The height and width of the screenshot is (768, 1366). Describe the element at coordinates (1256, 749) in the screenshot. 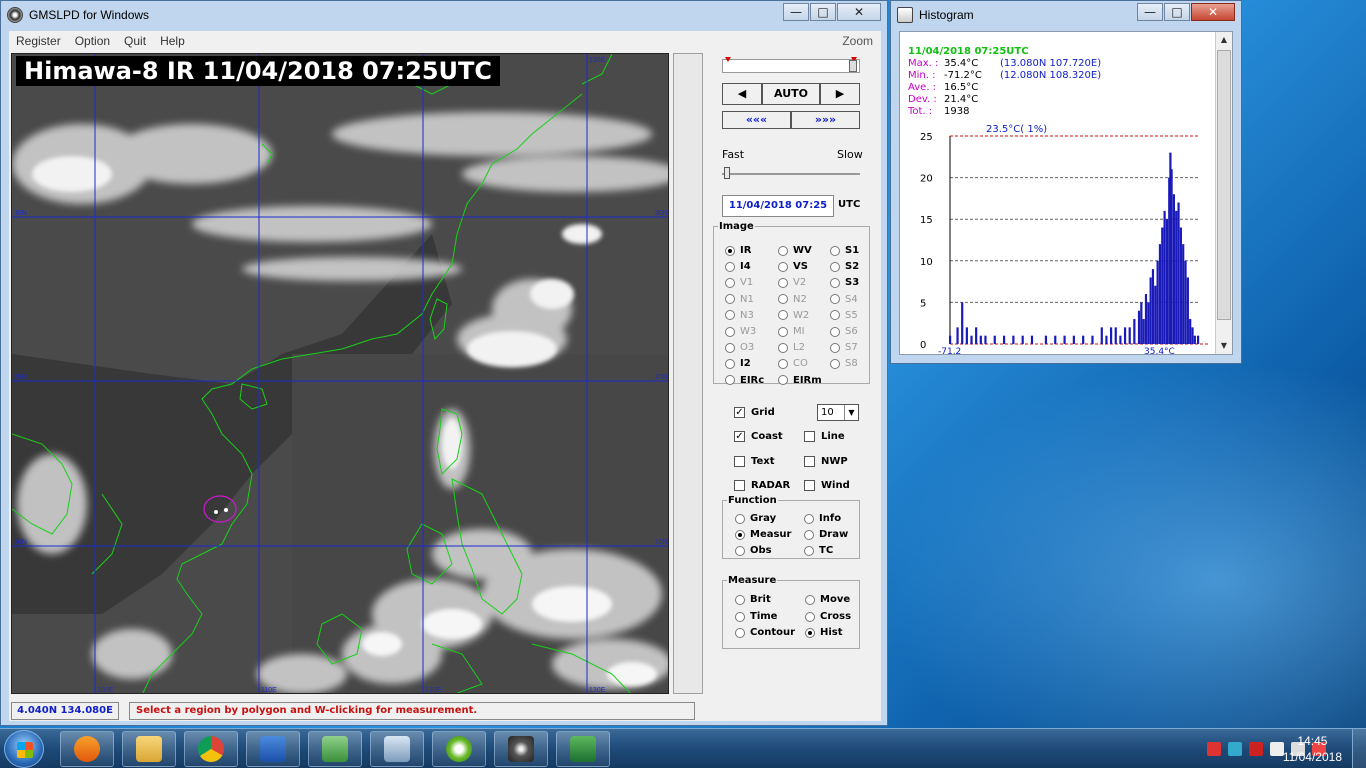

I see `antivirus-icon` at that location.